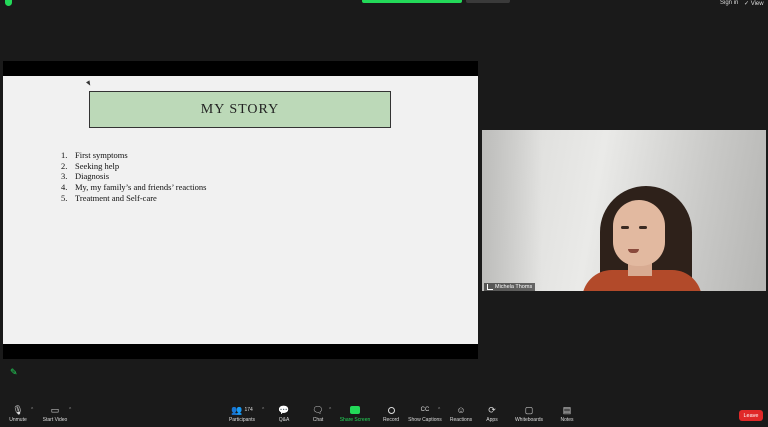 Image resolution: width=768 pixels, height=427 pixels. Describe the element at coordinates (18, 415) in the screenshot. I see `unmute-button: 🎙 Unmute` at that location.